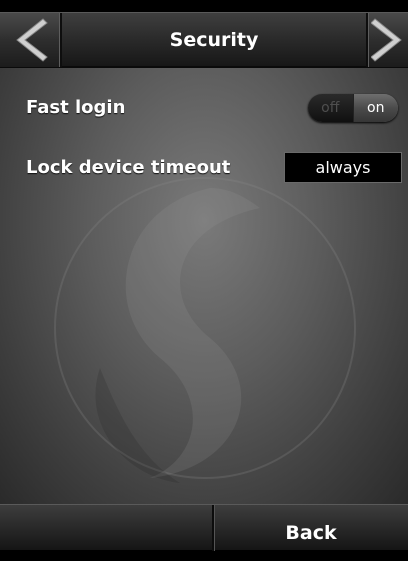 The height and width of the screenshot is (561, 408). What do you see at coordinates (76, 107) in the screenshot?
I see `fast-login-label: Fast login` at bounding box center [76, 107].